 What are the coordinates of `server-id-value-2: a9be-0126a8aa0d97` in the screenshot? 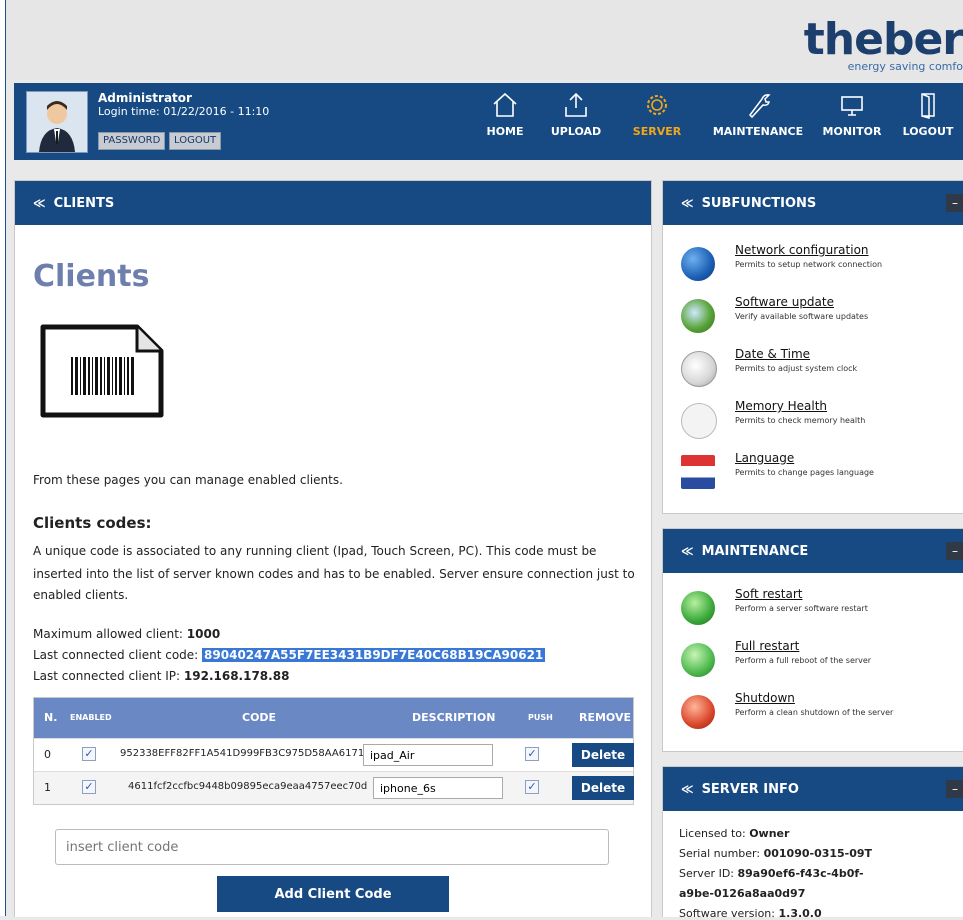 It's located at (742, 893).